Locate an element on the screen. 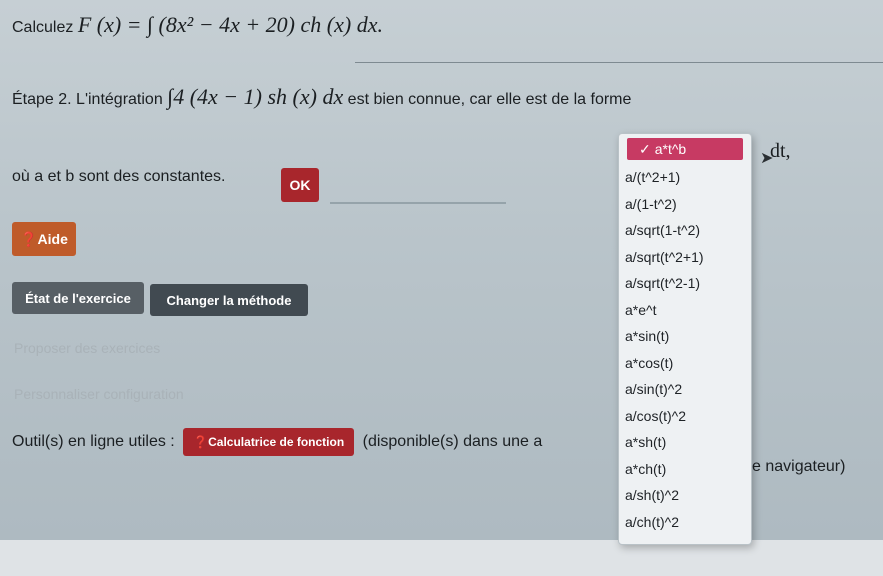 The height and width of the screenshot is (576, 883). dropdown-option-selected: ✓ a*t^b is located at coordinates (685, 149).